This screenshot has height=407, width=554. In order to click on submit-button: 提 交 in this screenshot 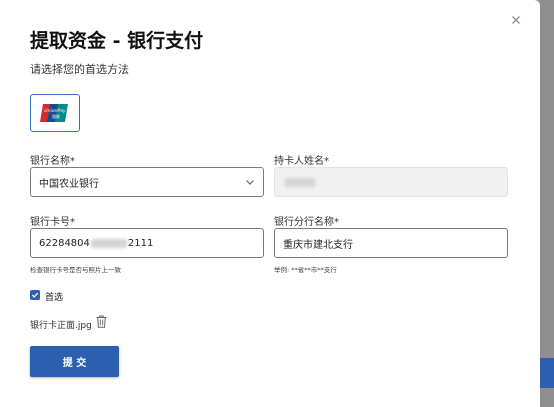, I will do `click(74, 361)`.